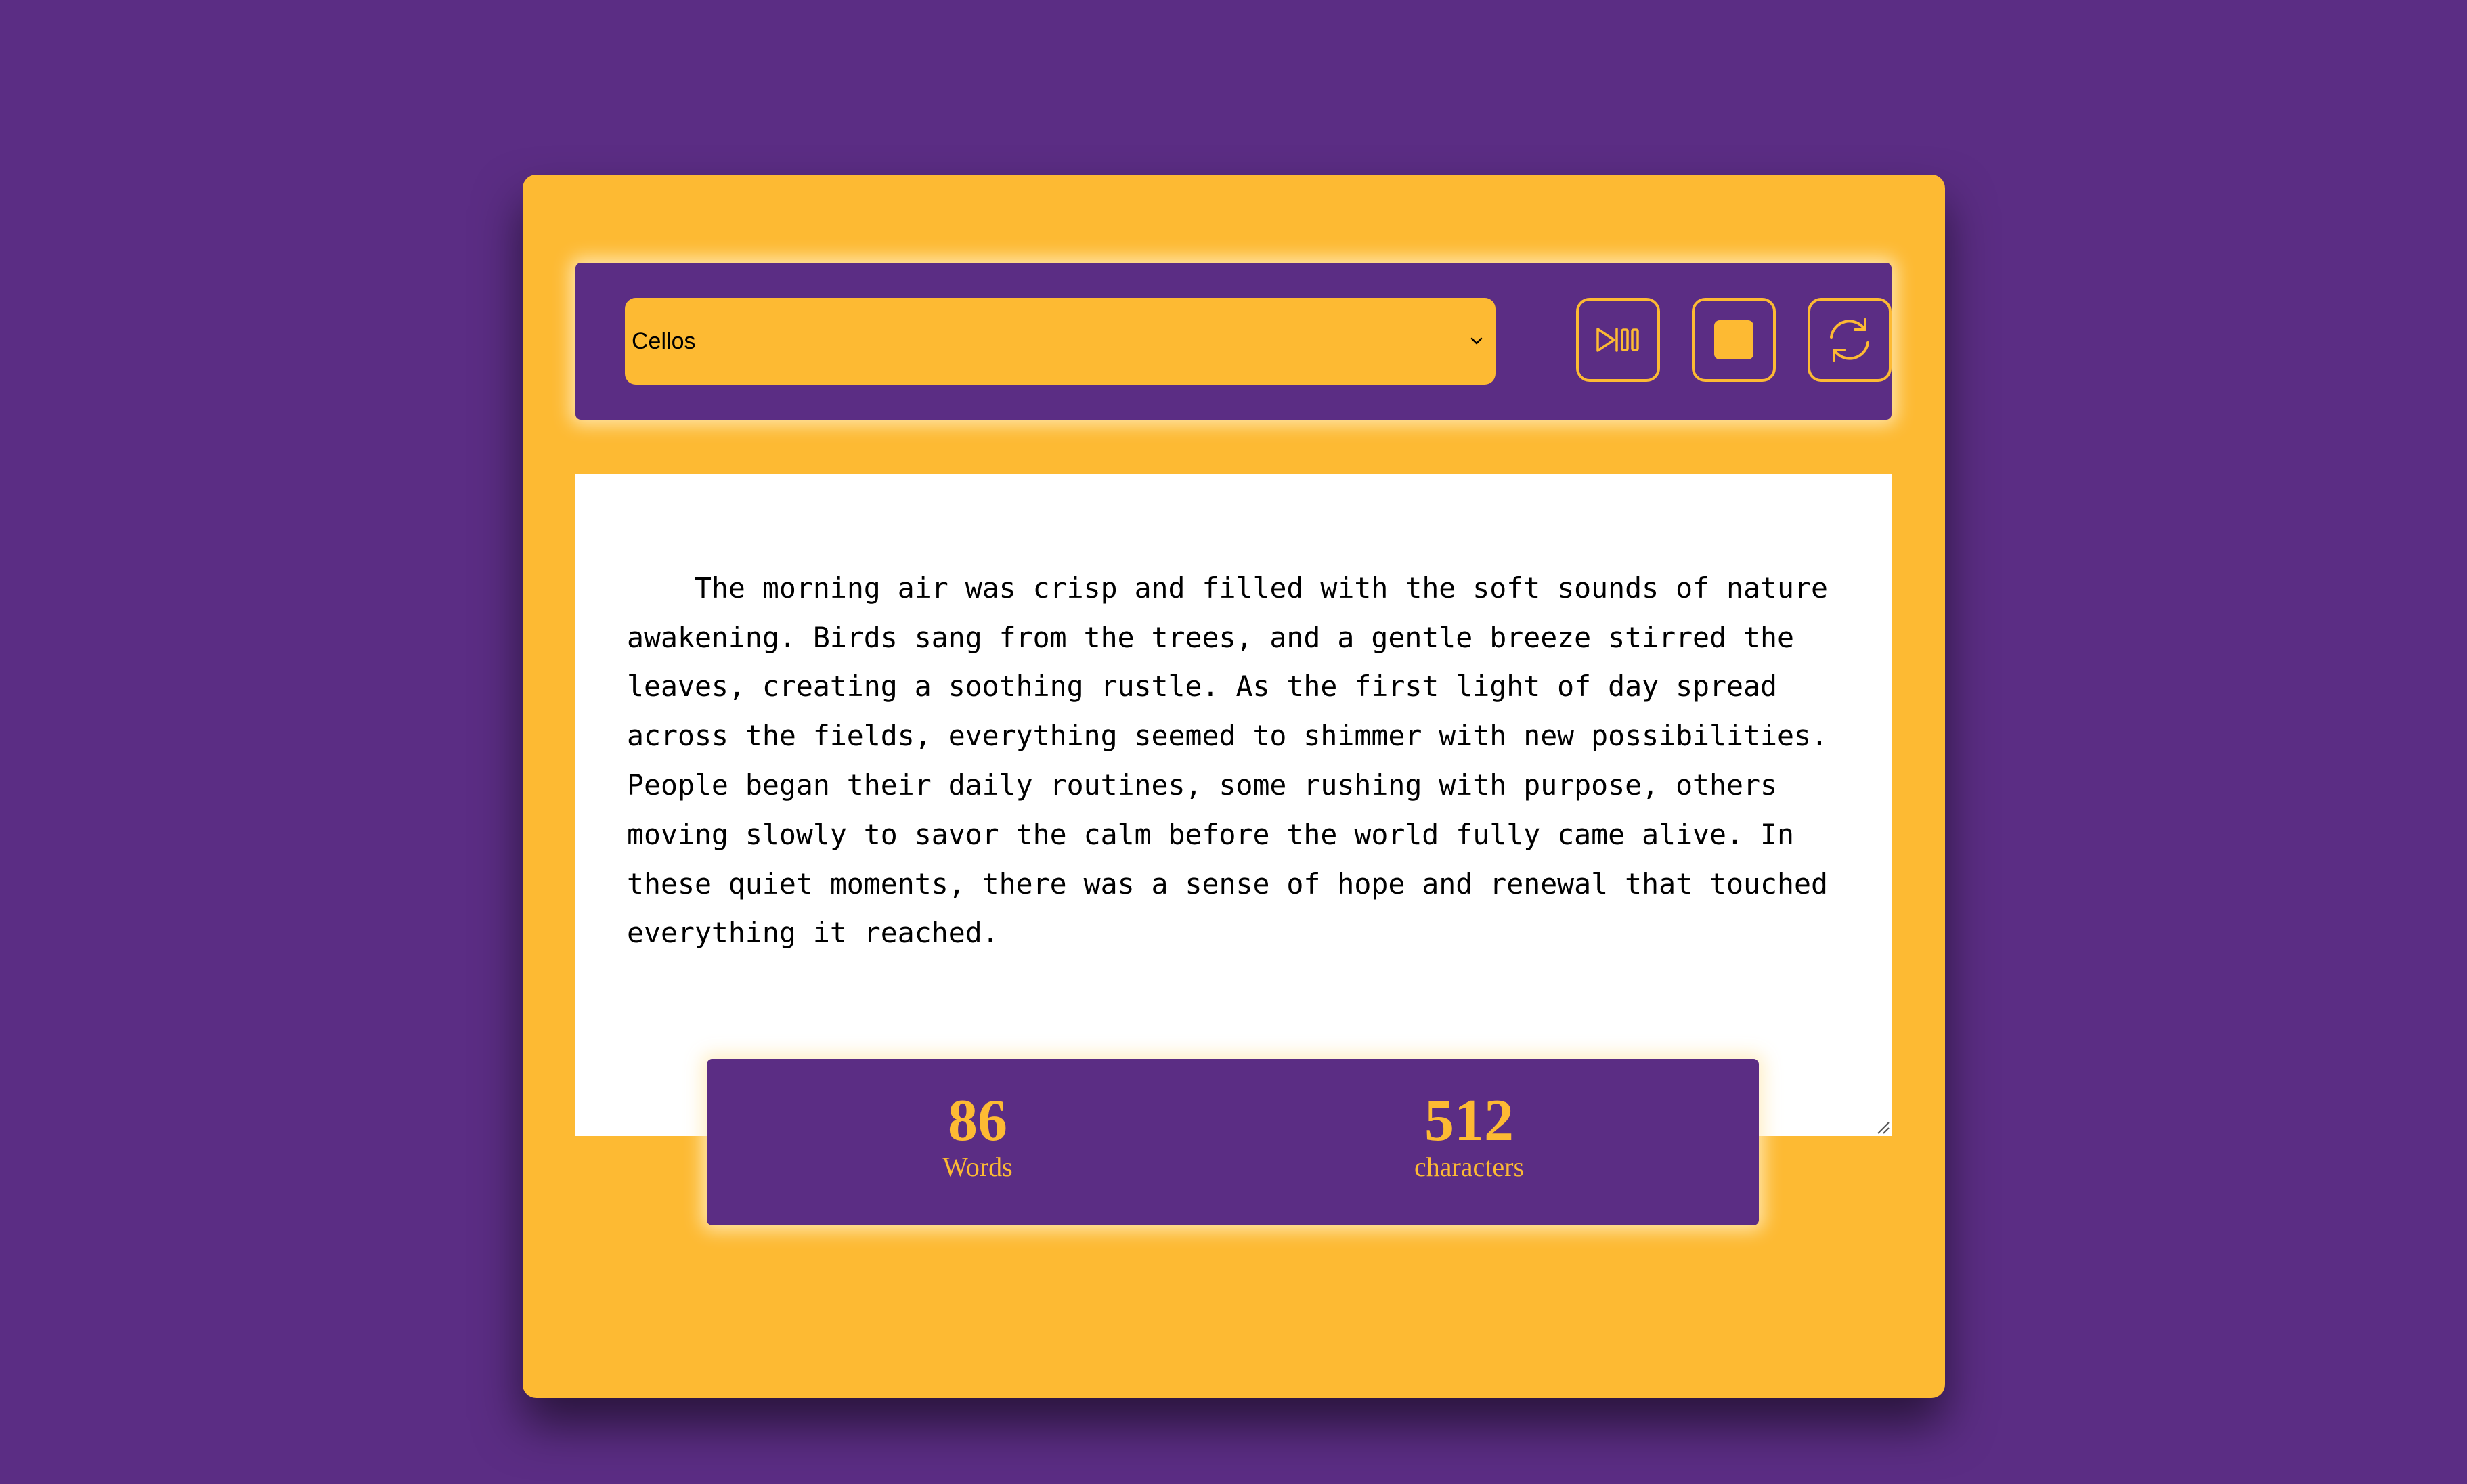 Image resolution: width=2467 pixels, height=1484 pixels. What do you see at coordinates (664, 341) in the screenshot?
I see `instrument-select-value: Cellos` at bounding box center [664, 341].